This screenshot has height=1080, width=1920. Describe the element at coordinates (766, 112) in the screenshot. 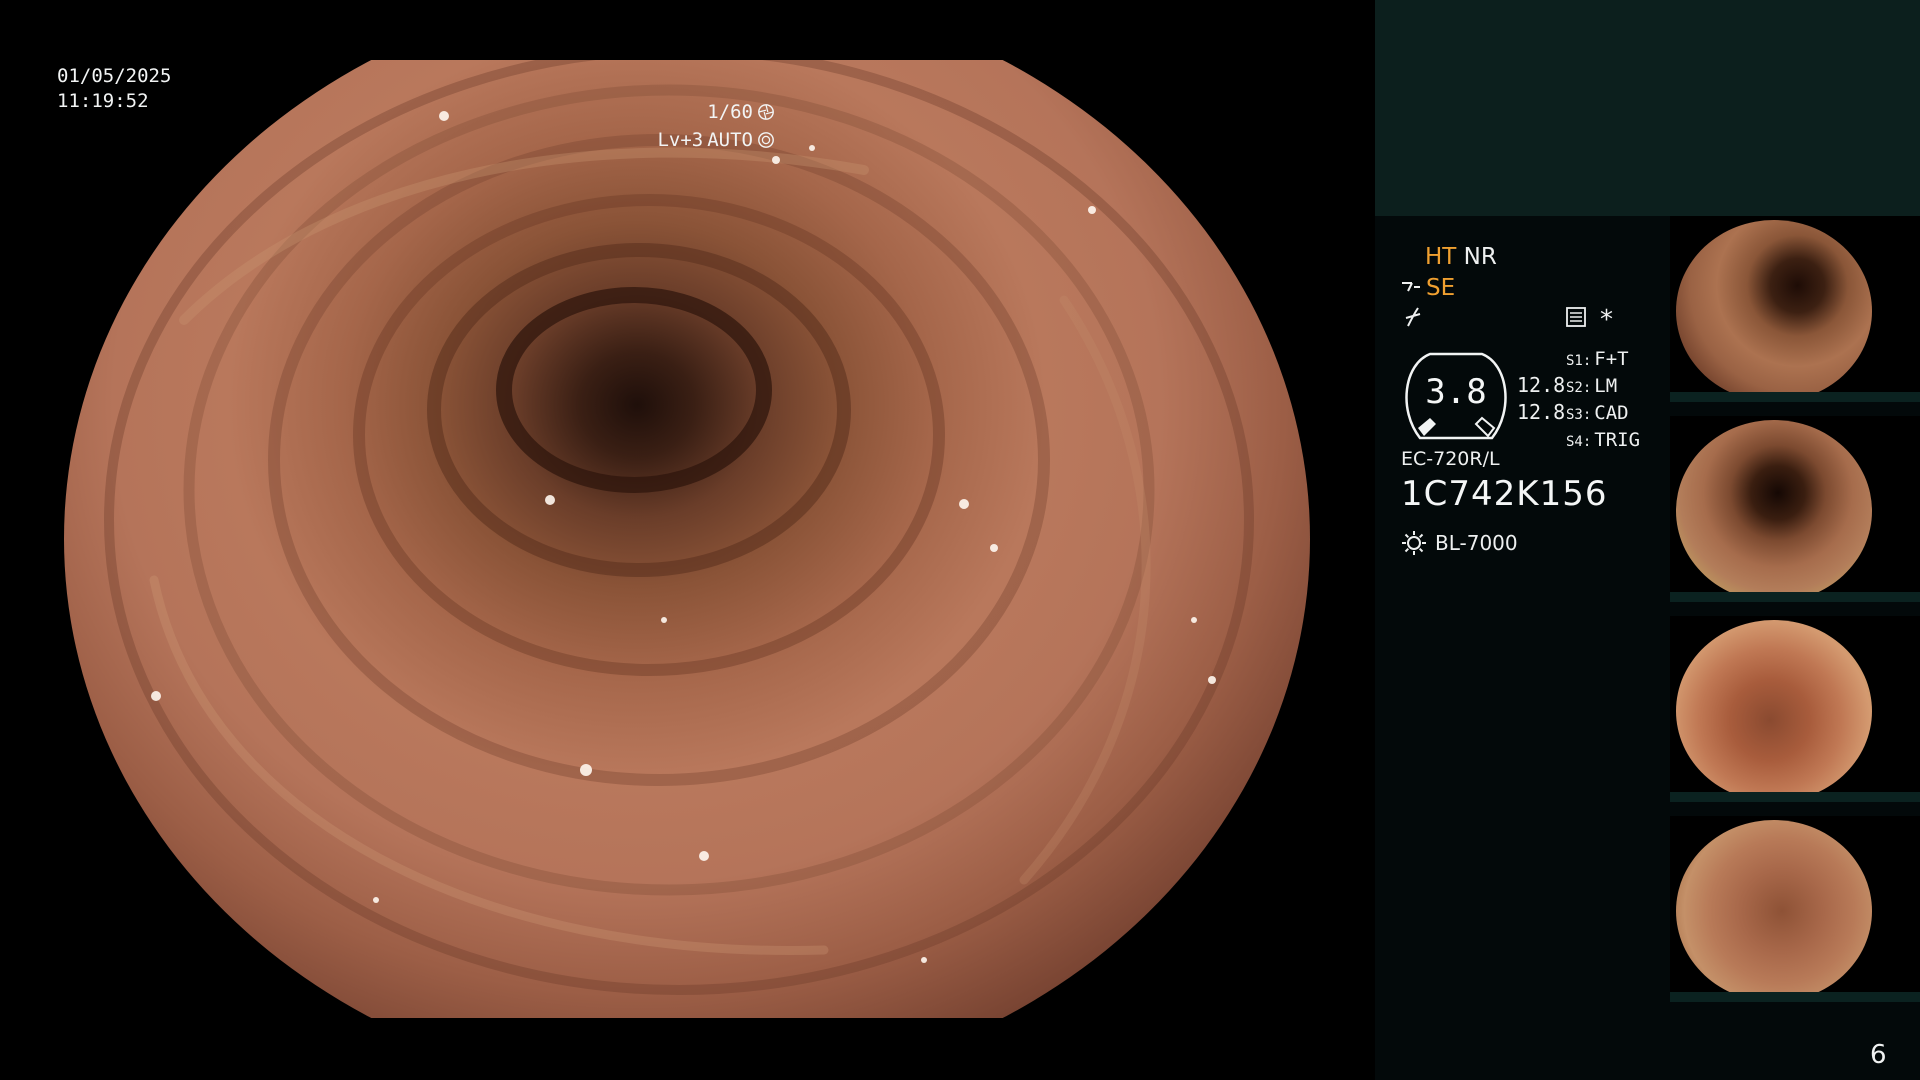

I see `shutter-icon` at that location.